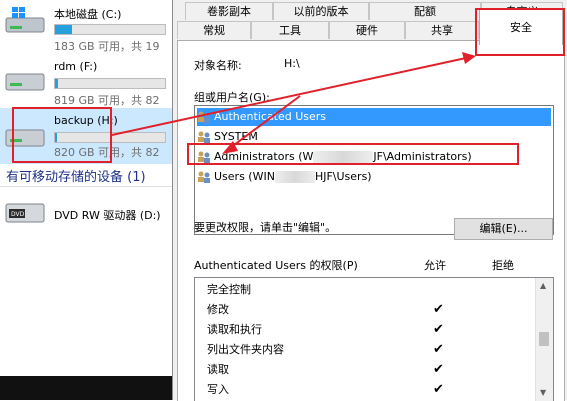 This screenshot has width=567, height=401. What do you see at coordinates (372, 290) in the screenshot?
I see `permission-row: 完全控制` at bounding box center [372, 290].